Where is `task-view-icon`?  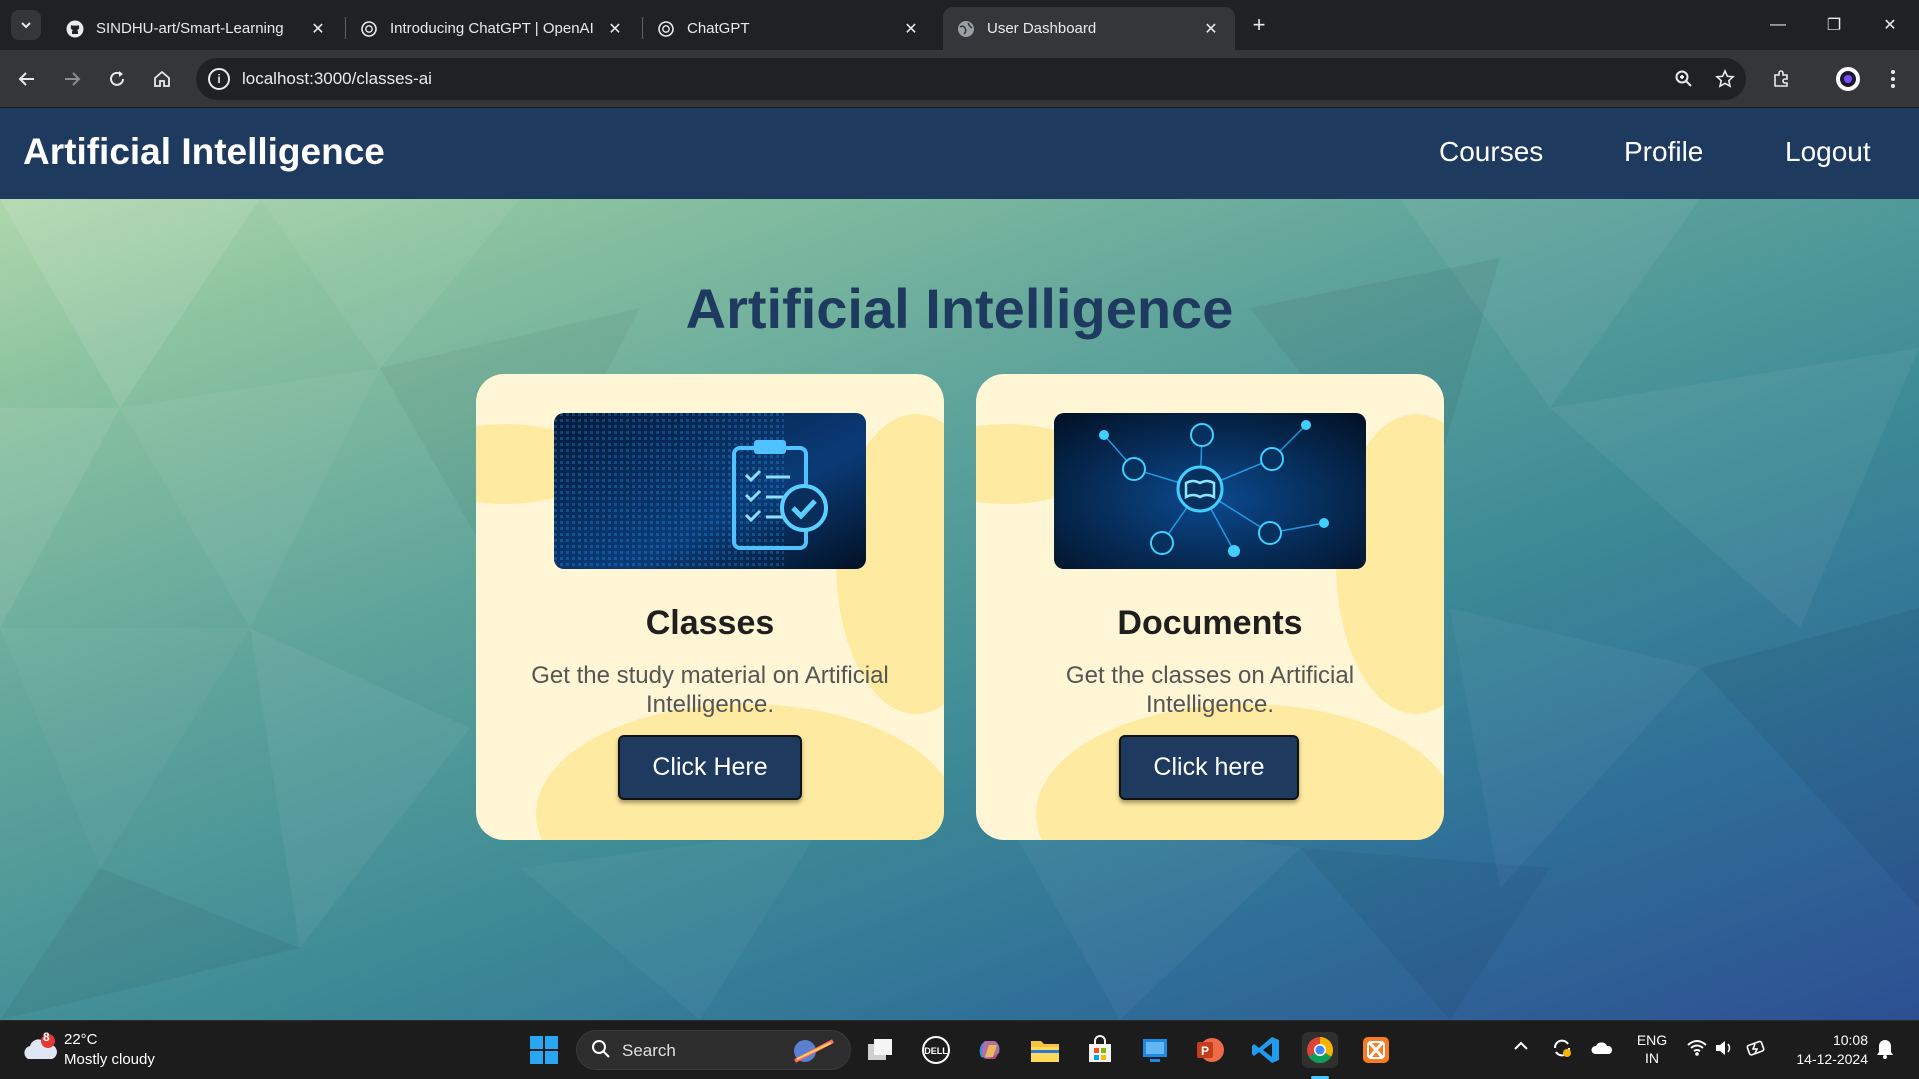
task-view-icon is located at coordinates (880, 1049).